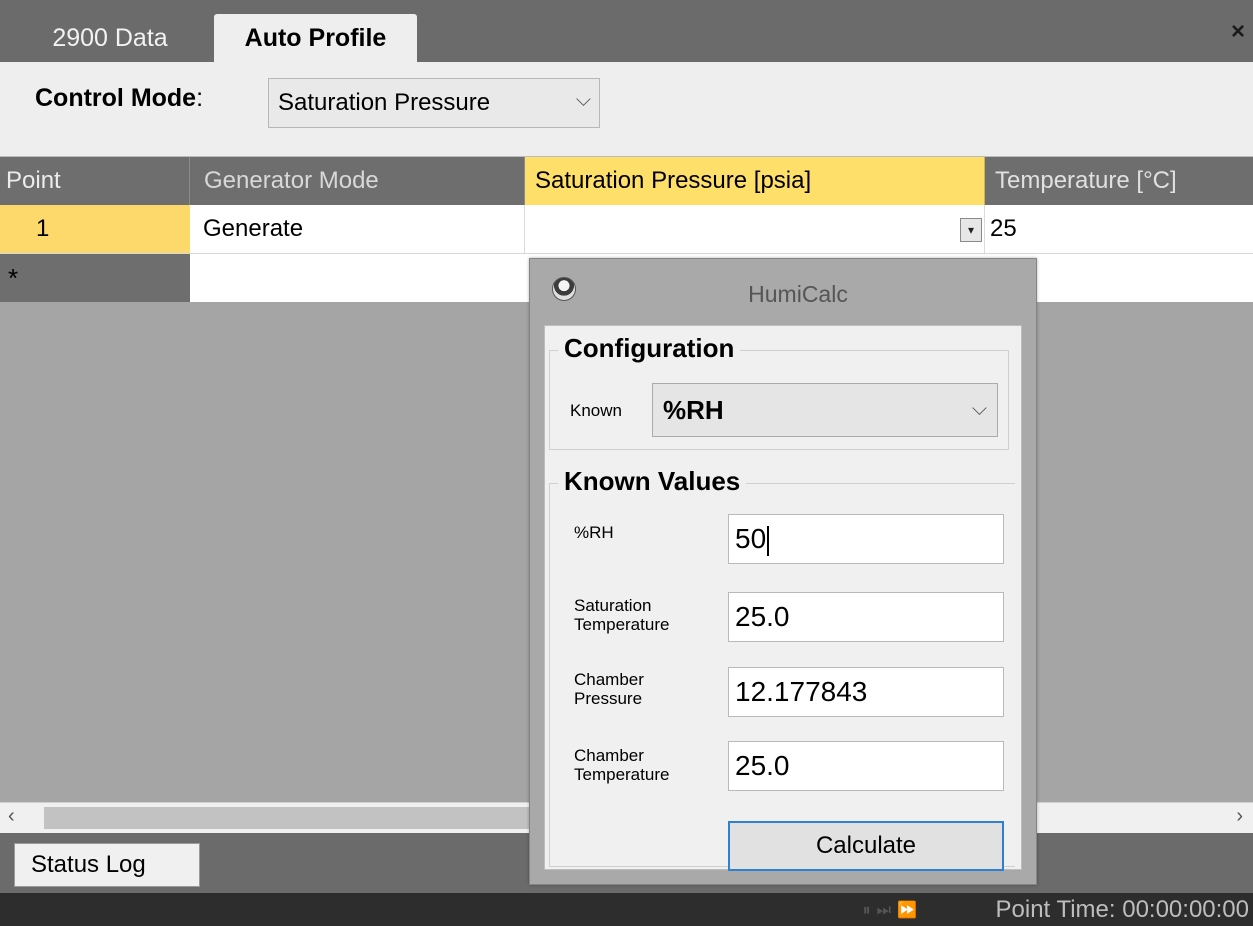 Image resolution: width=1253 pixels, height=926 pixels. I want to click on configuration-title: Configuration, so click(649, 348).